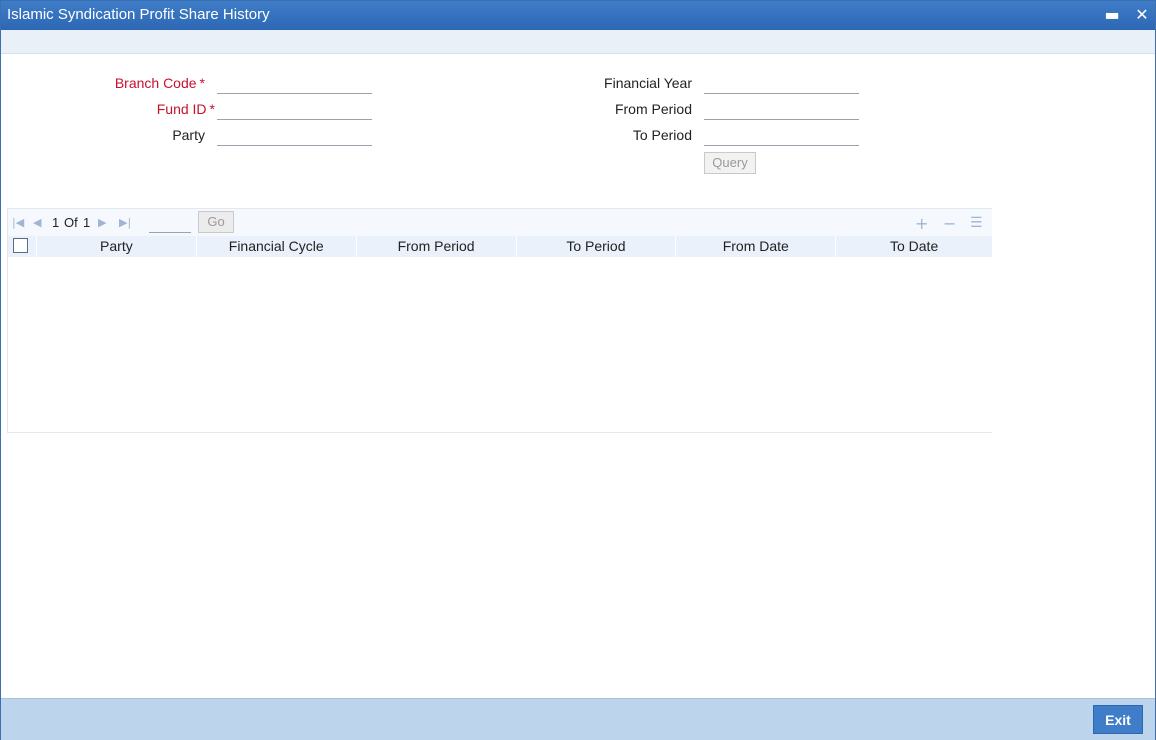 The width and height of the screenshot is (1156, 740). Describe the element at coordinates (976, 223) in the screenshot. I see `single-view-icon: ☰` at that location.